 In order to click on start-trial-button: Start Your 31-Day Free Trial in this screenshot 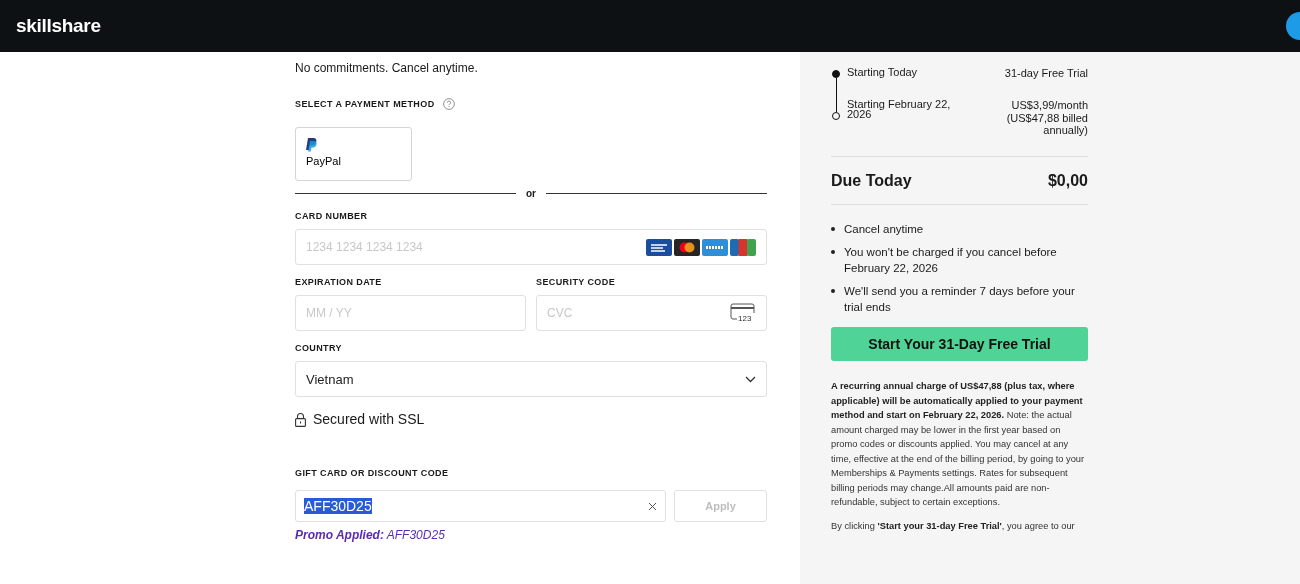, I will do `click(959, 344)`.